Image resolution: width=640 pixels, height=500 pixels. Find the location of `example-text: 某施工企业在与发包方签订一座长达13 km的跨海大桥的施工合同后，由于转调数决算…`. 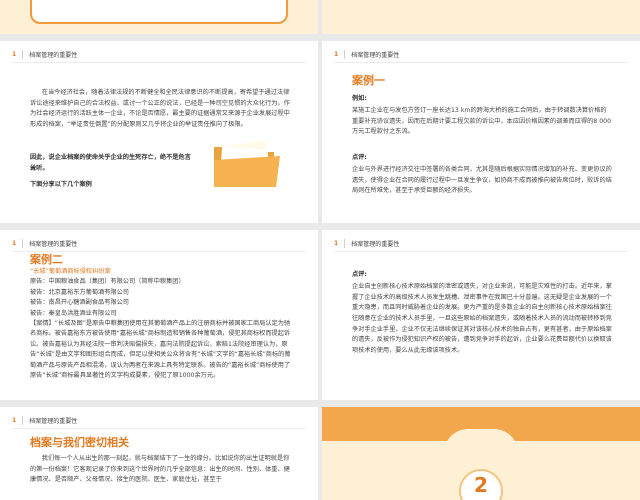

example-text: 某施工企业在与发包方签订一座长达13 km的跨海大桥的施工合同后，由于转调数决算… is located at coordinates (482, 121).